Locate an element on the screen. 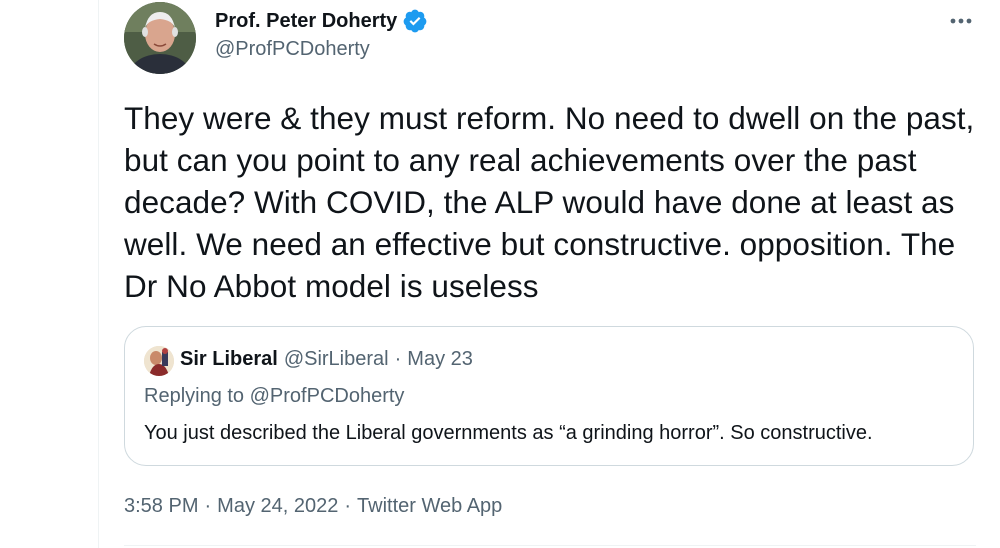 This screenshot has width=1000, height=548. author-avatar is located at coordinates (160, 38).